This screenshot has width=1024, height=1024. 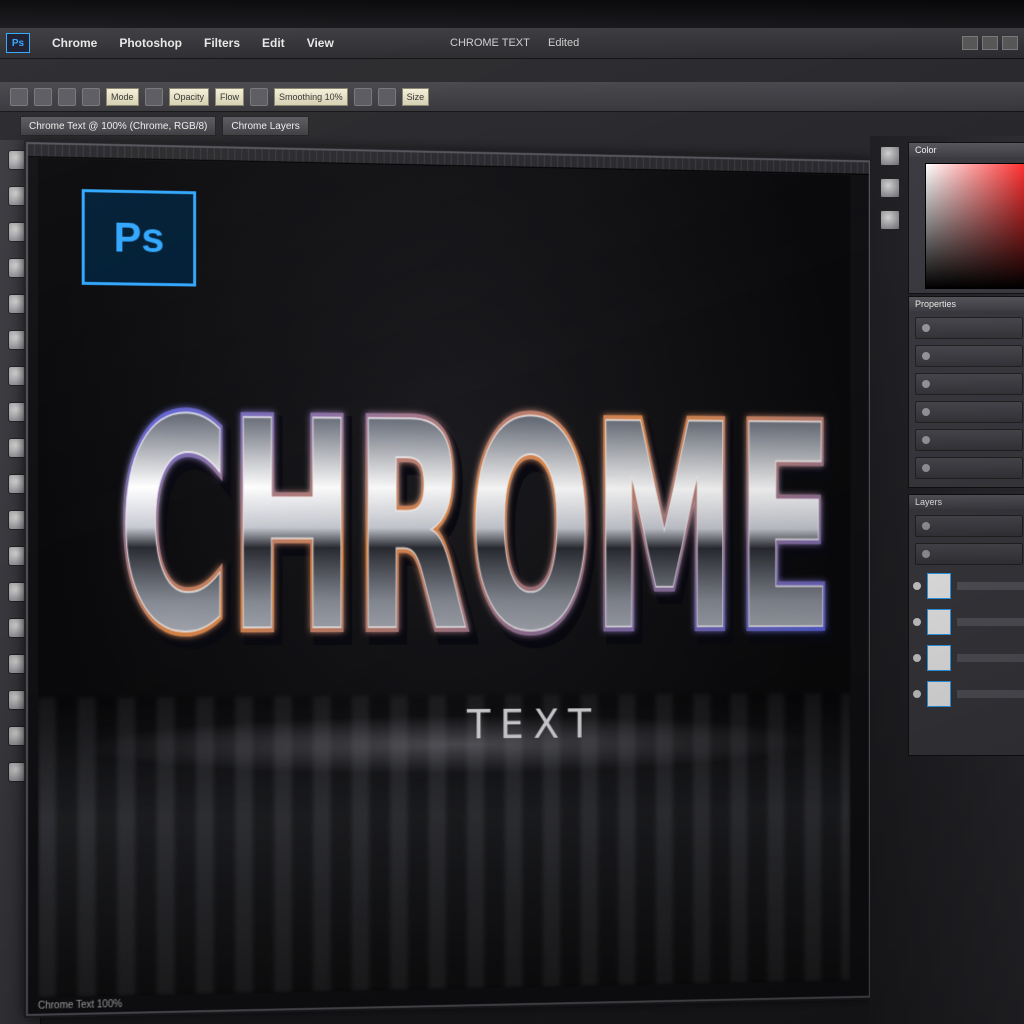 What do you see at coordinates (974, 226) in the screenshot?
I see `color-picker-field` at bounding box center [974, 226].